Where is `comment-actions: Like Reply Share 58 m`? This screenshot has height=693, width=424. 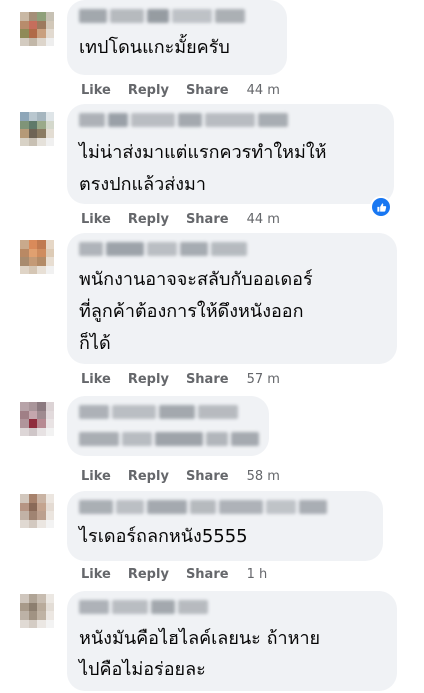
comment-actions: Like Reply Share 58 m is located at coordinates (180, 476).